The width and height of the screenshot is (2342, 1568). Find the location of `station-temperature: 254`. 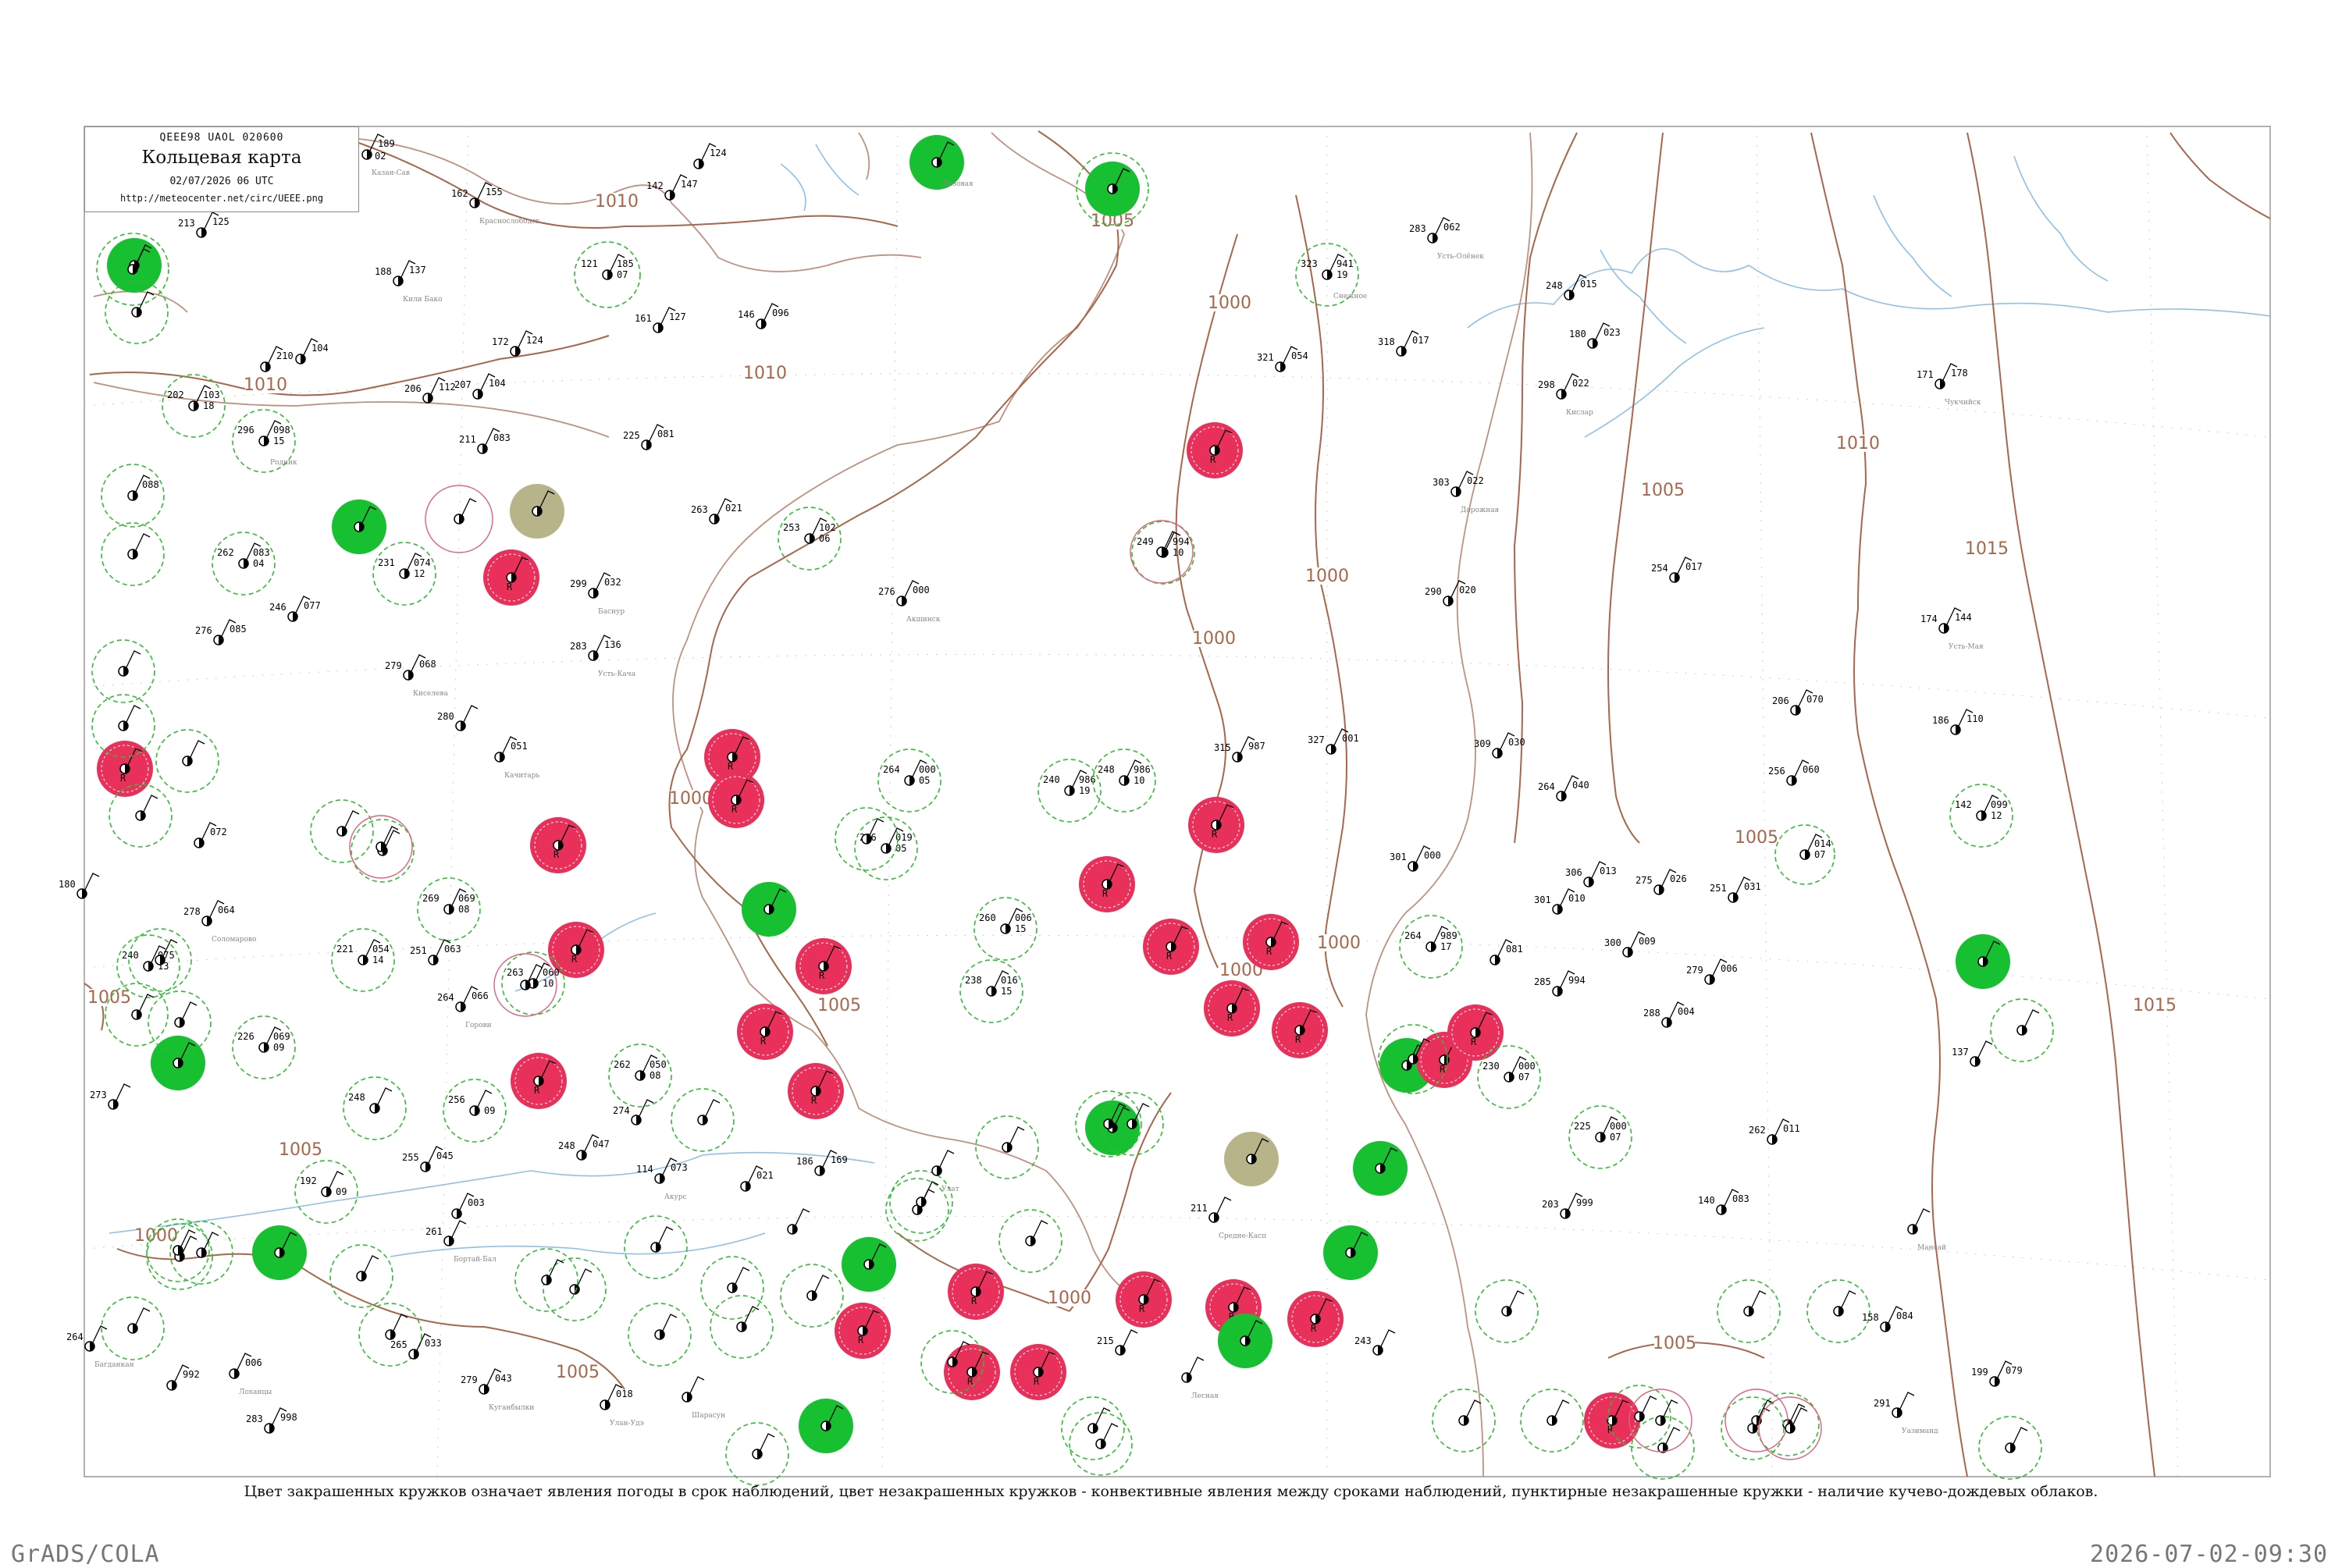

station-temperature: 254 is located at coordinates (1660, 568).